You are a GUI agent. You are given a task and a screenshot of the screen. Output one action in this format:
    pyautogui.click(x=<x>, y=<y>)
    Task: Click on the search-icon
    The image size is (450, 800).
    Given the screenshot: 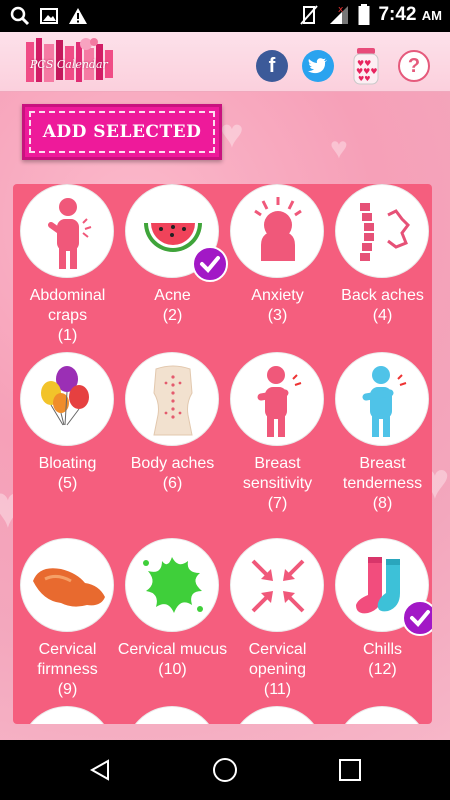 What is the action you would take?
    pyautogui.click(x=20, y=16)
    